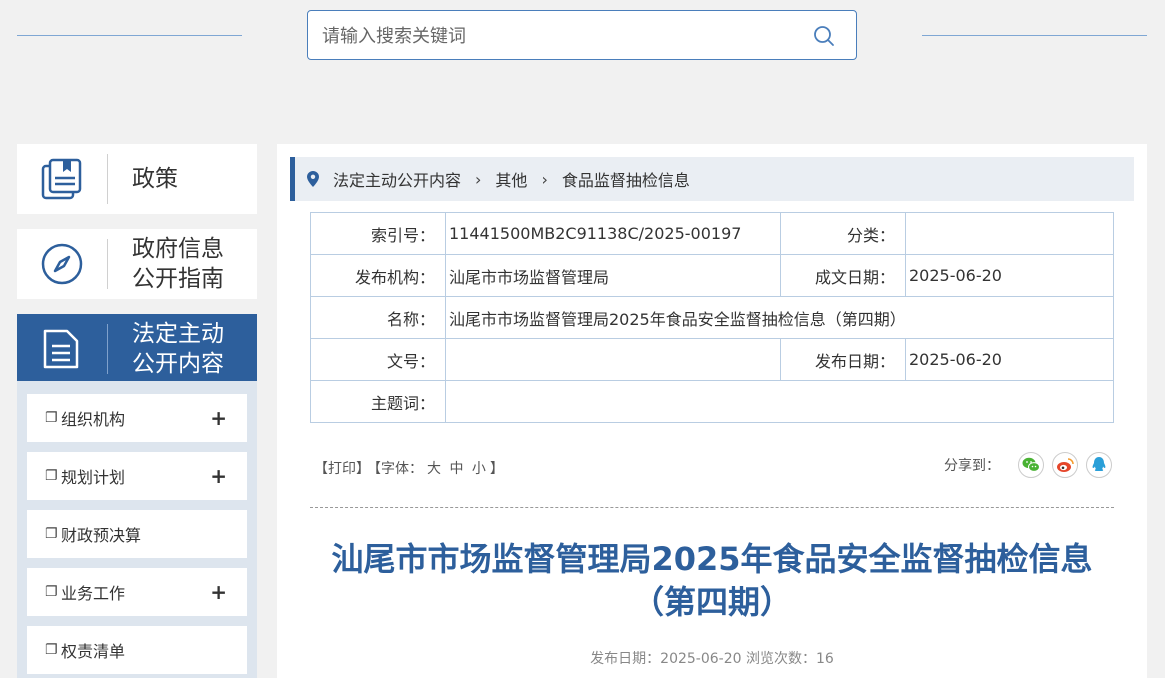 The image size is (1165, 678). Describe the element at coordinates (101, 535) in the screenshot. I see `subnav-label: 财政预决算` at that location.